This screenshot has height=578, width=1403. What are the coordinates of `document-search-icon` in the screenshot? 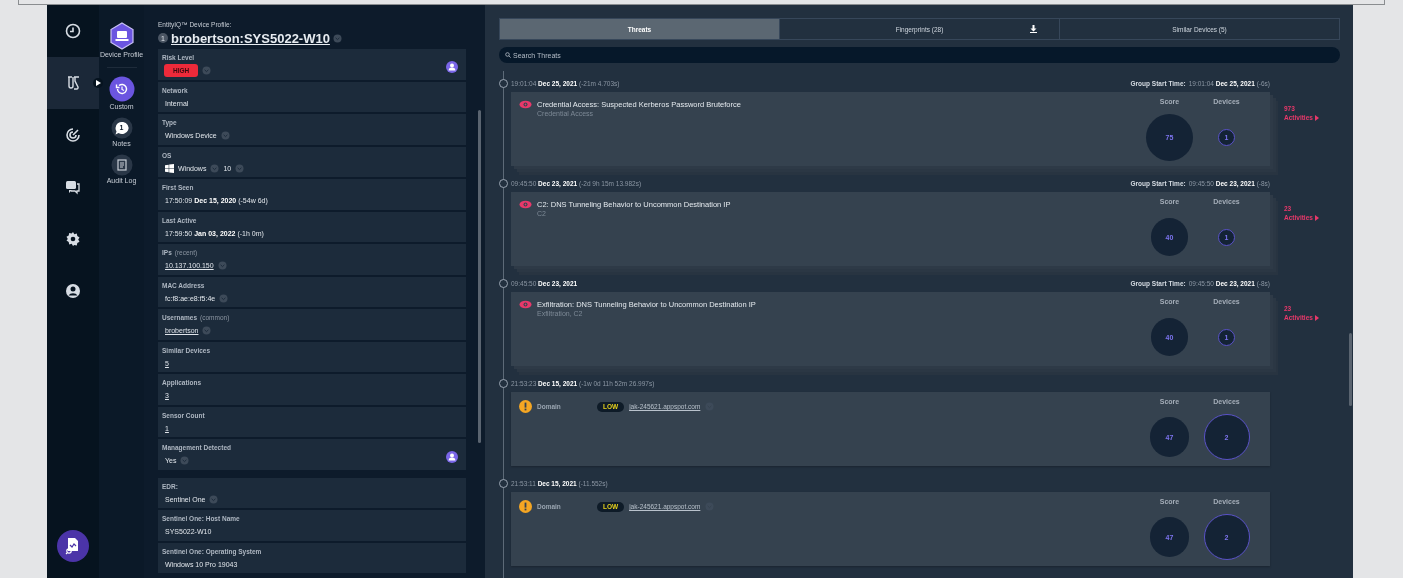 It's located at (73, 546).